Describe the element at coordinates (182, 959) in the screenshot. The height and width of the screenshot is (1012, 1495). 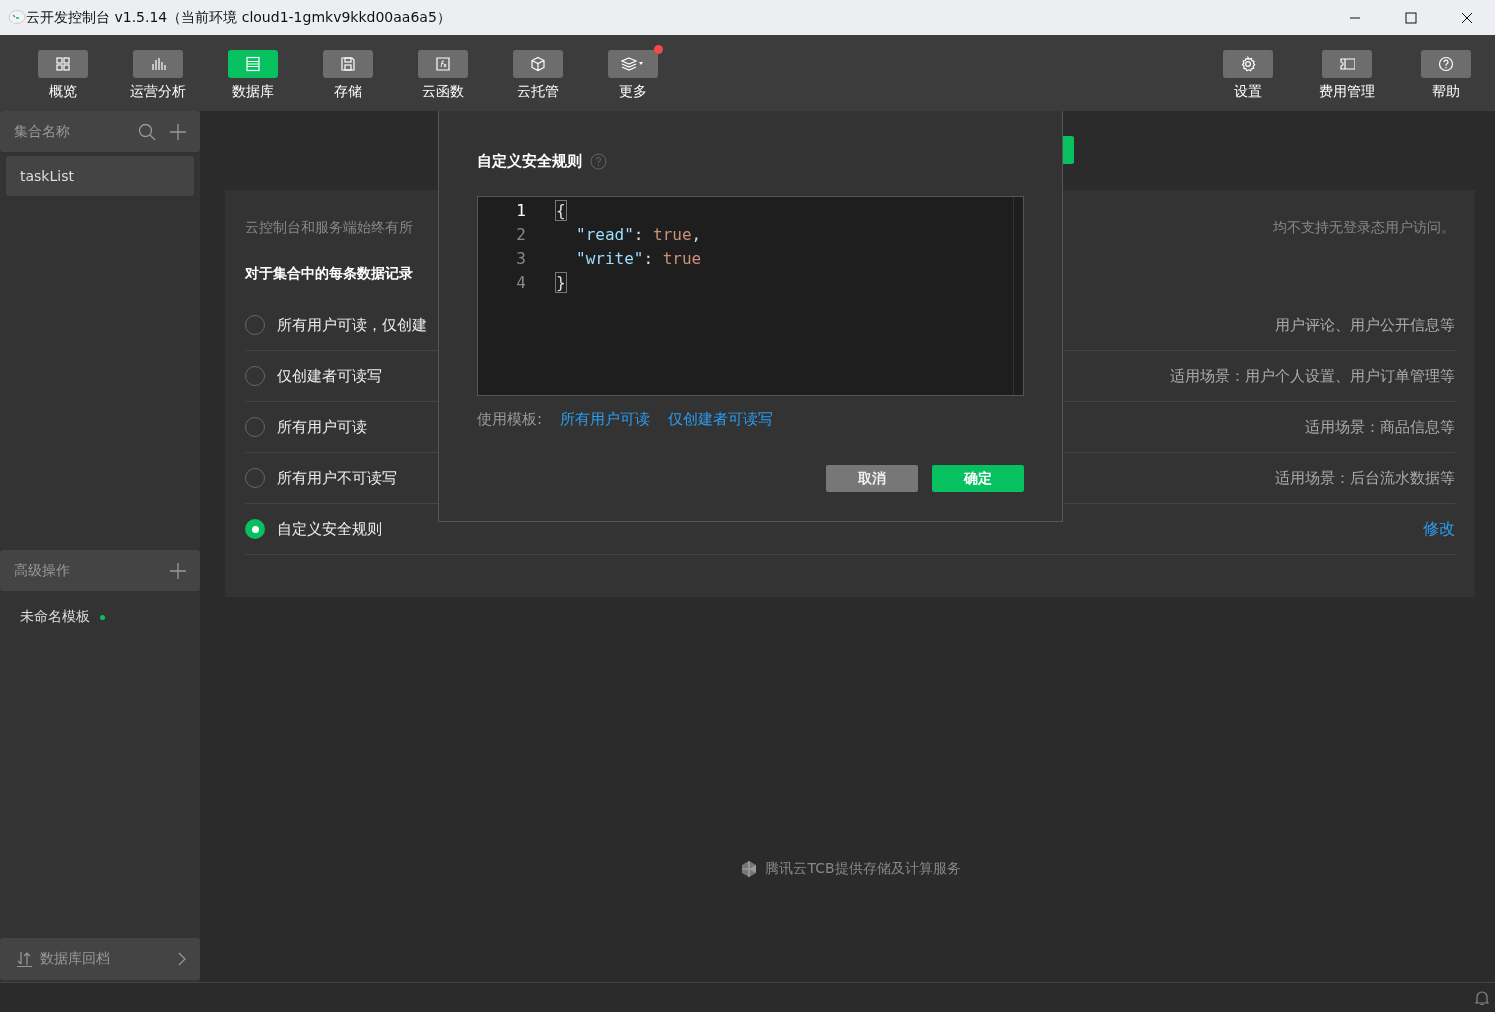
I see `chevron-right-icon` at that location.